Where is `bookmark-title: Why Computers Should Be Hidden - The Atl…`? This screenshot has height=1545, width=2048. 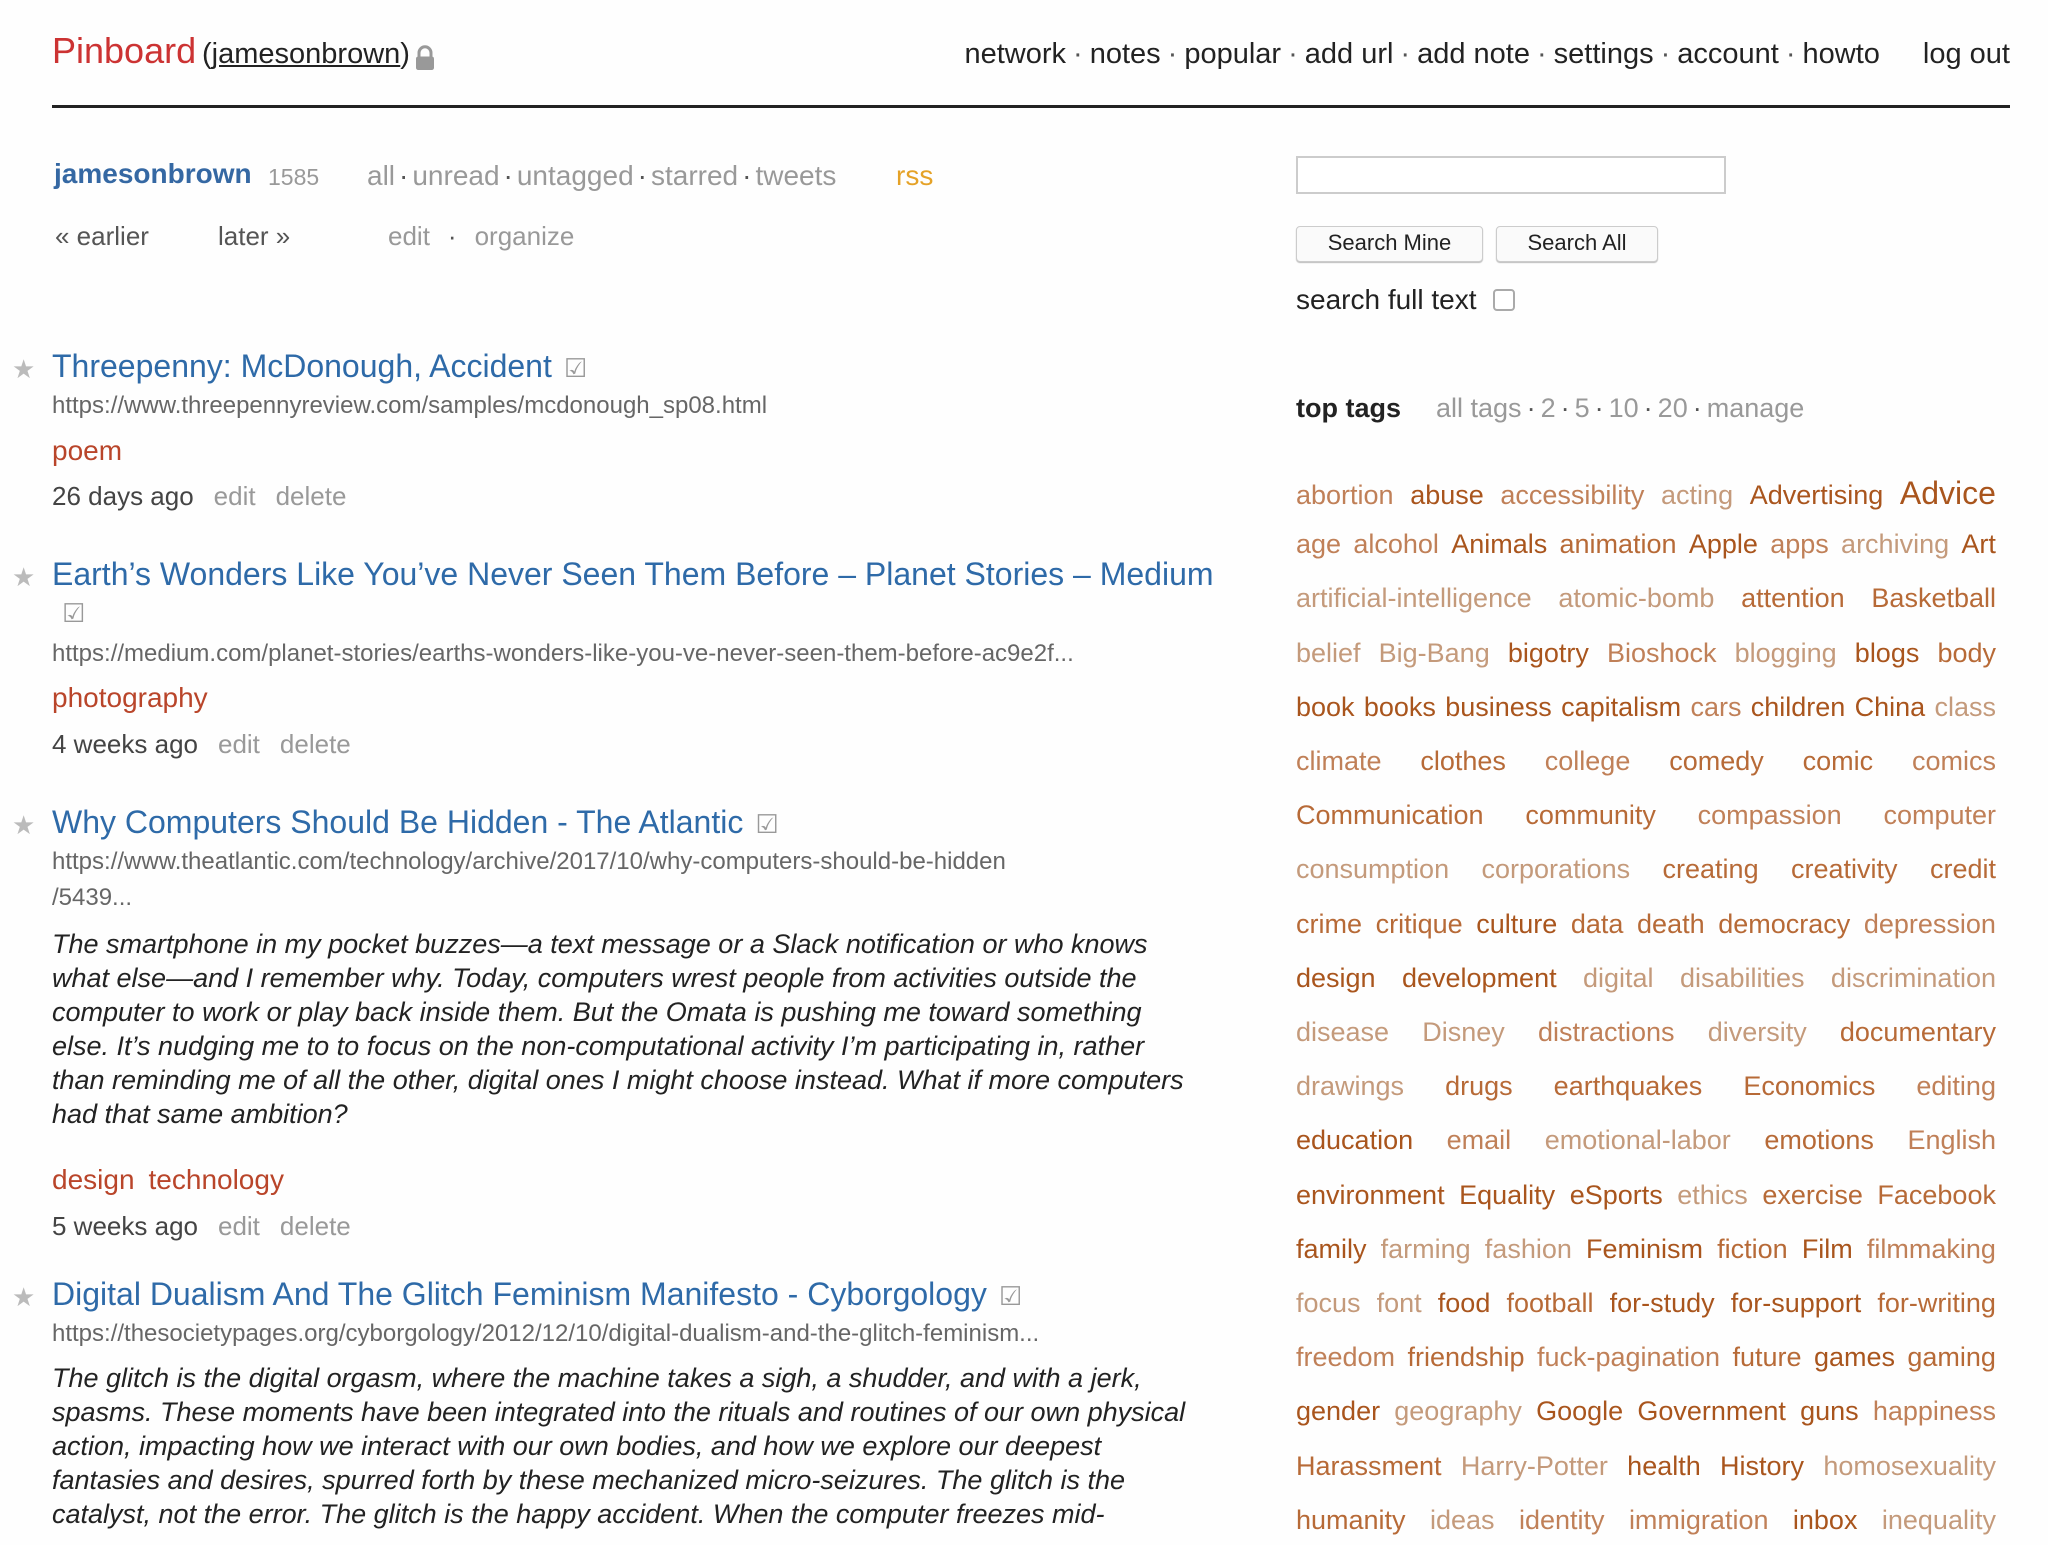 bookmark-title: Why Computers Should Be Hidden - The Atl… is located at coordinates (415, 822).